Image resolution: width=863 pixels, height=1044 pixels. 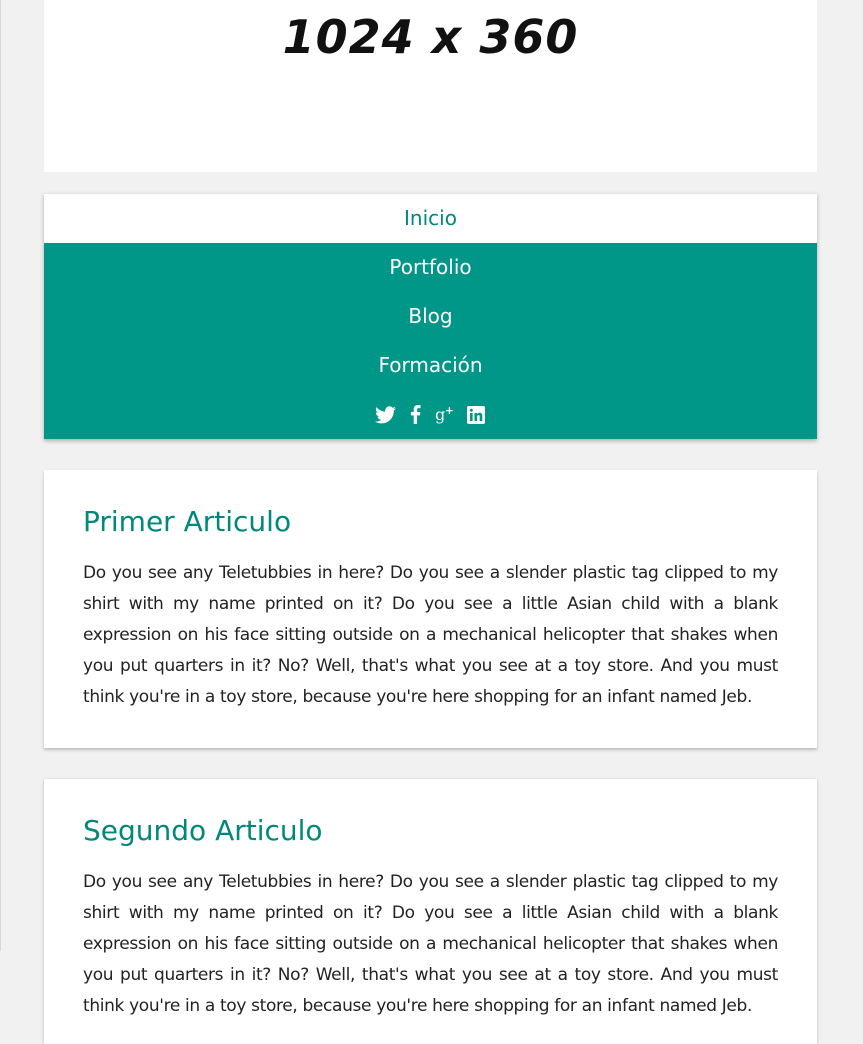 I want to click on facebook-icon, so click(x=416, y=415).